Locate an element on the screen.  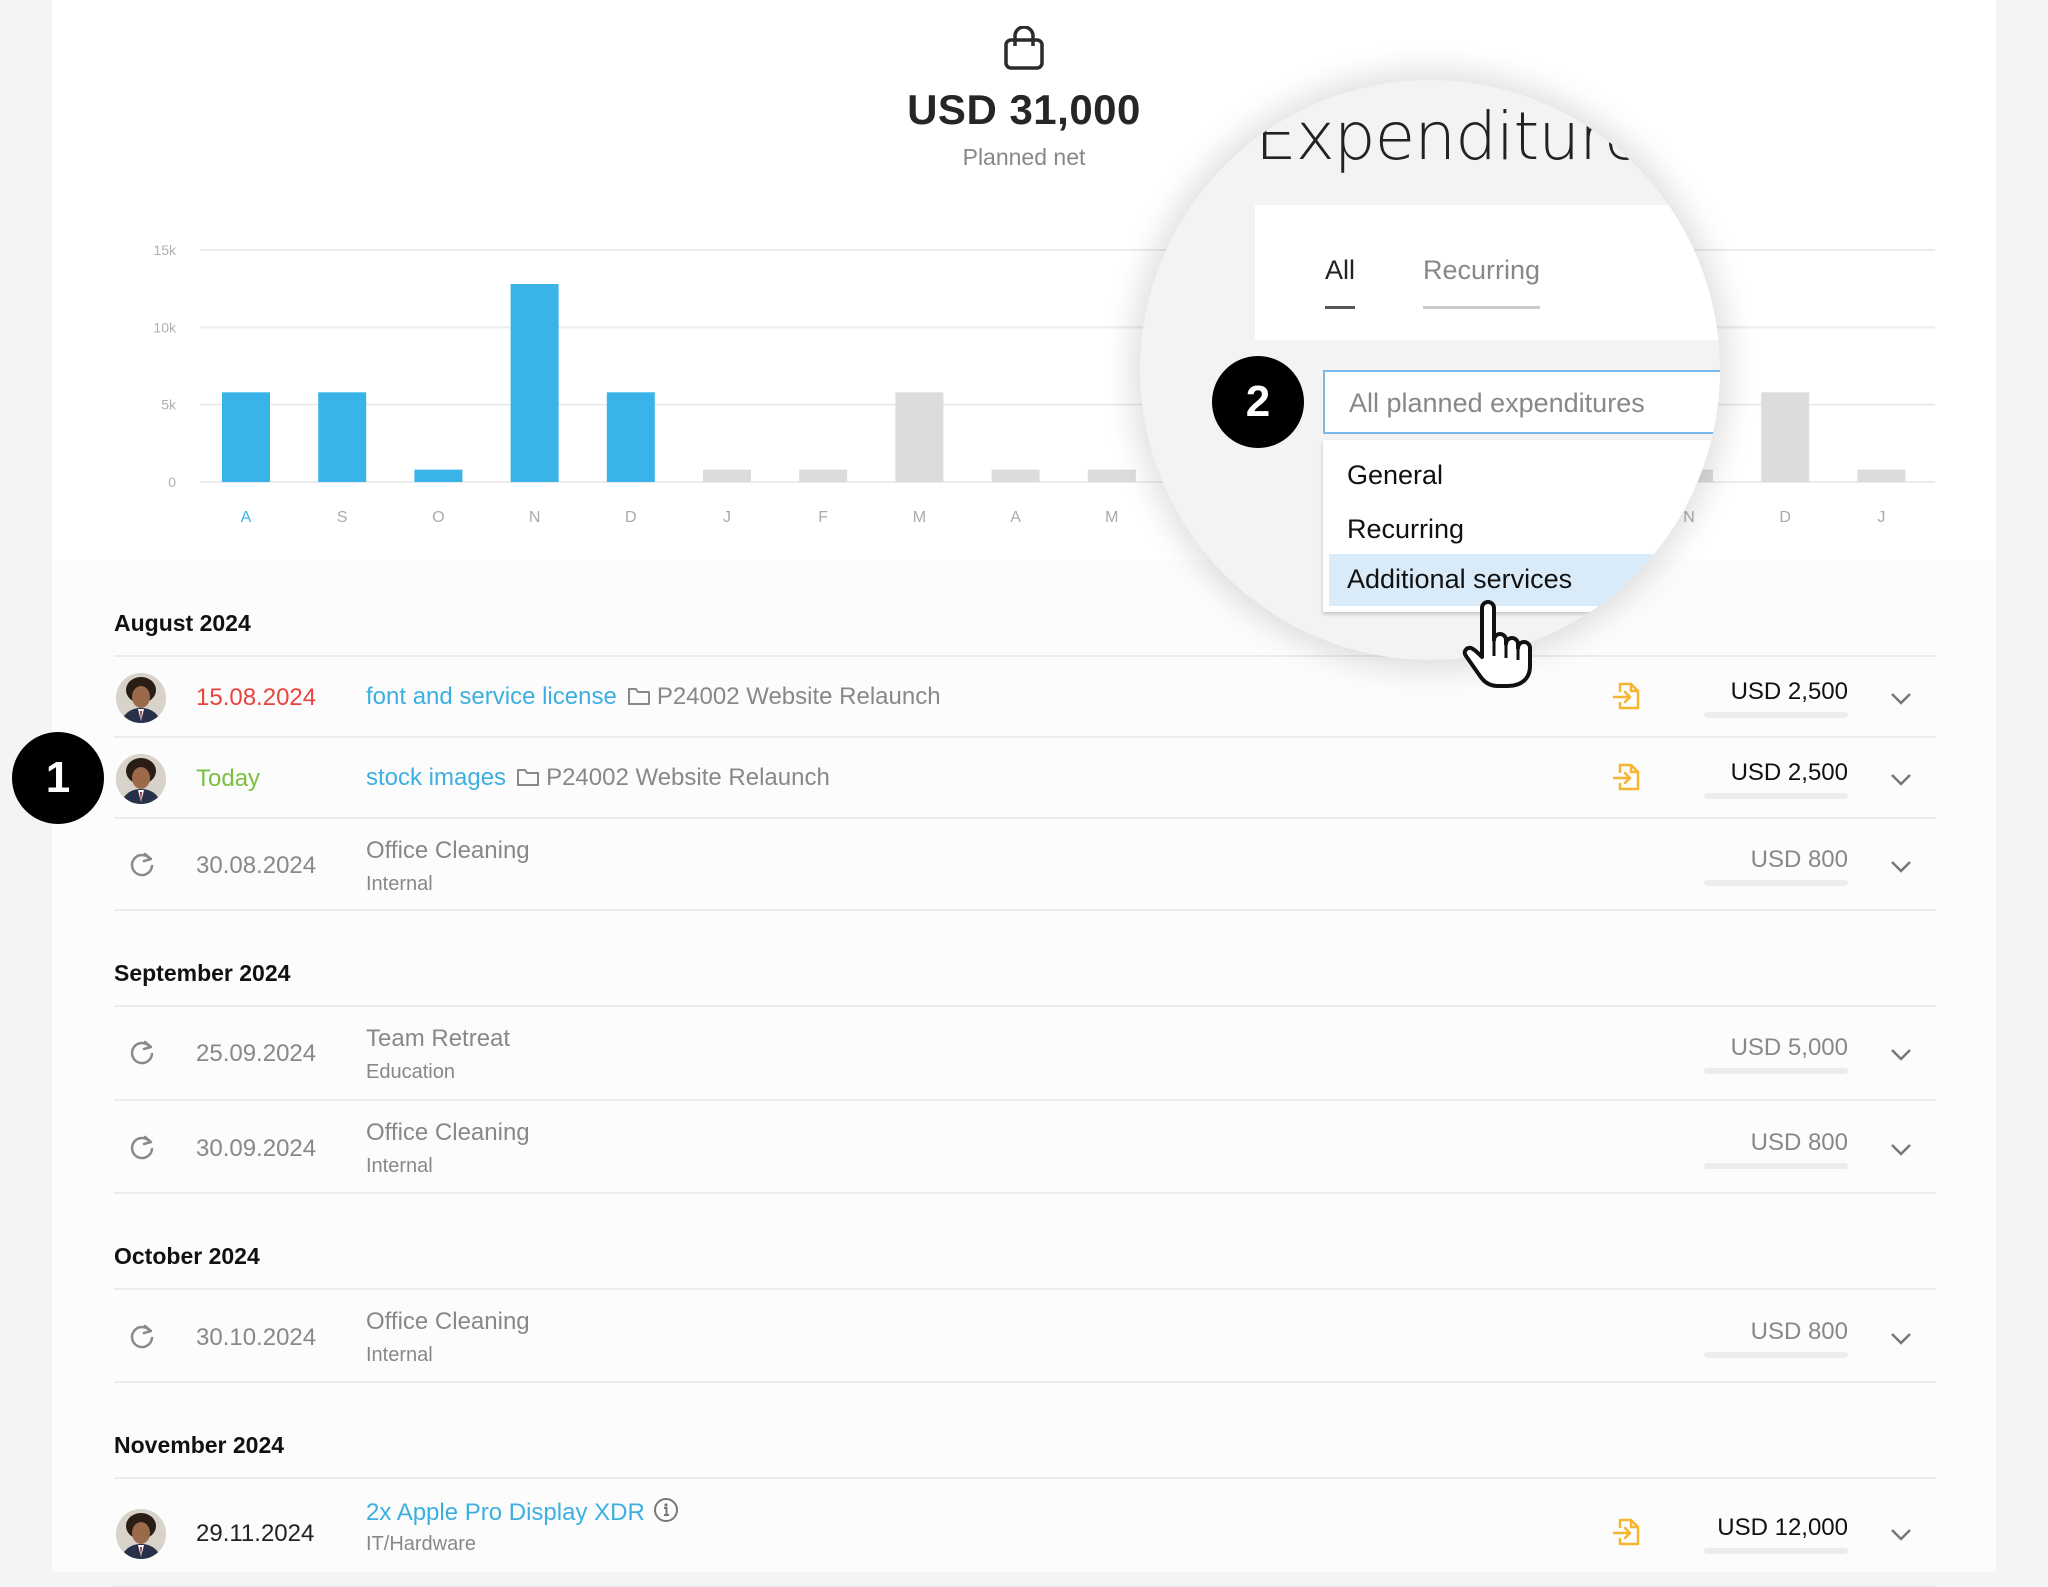
info-icon is located at coordinates (666, 1510).